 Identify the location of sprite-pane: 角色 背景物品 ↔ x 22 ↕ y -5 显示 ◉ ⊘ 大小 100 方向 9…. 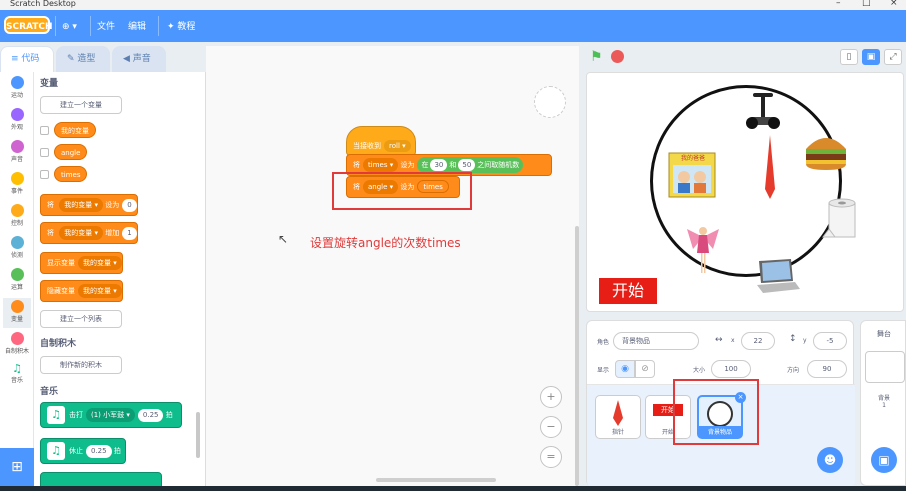
(720, 403).